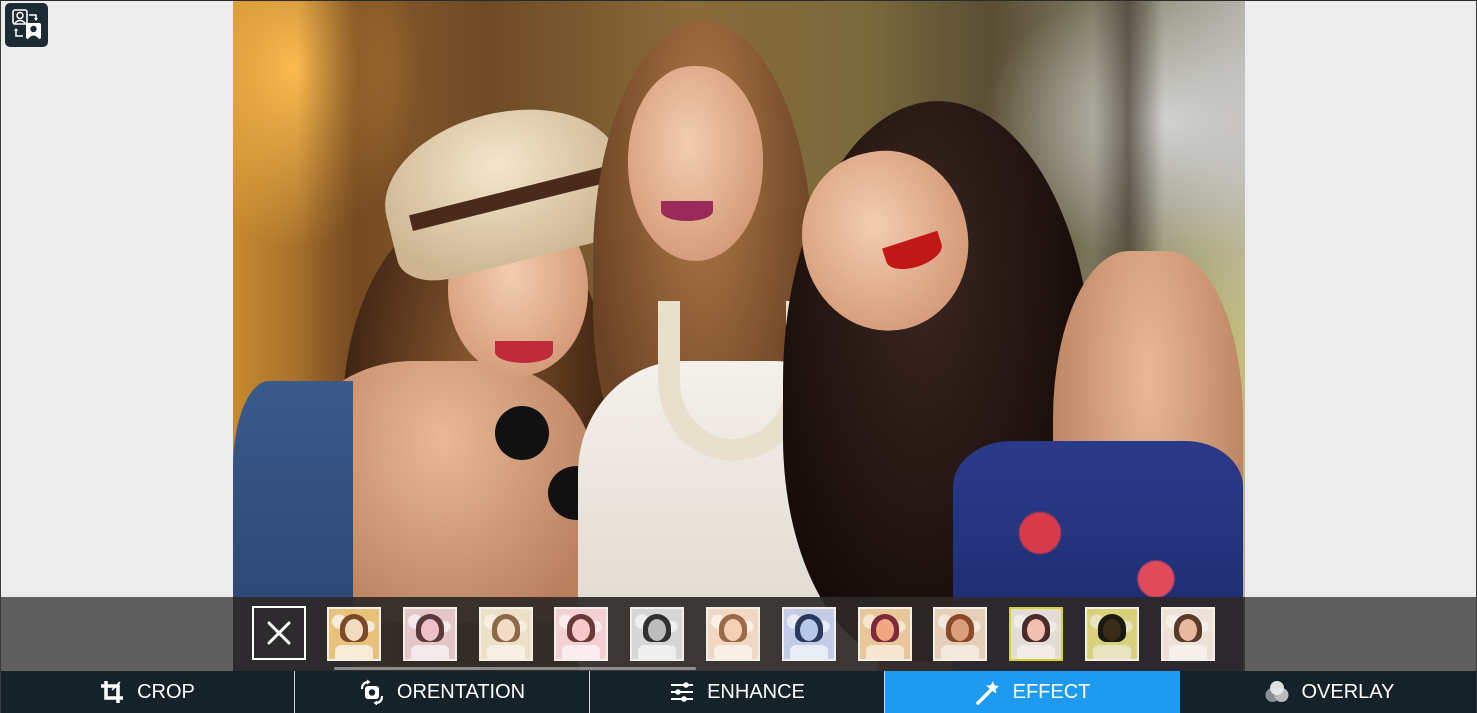 The height and width of the screenshot is (713, 1477). Describe the element at coordinates (756, 691) in the screenshot. I see `tab-enhance-label: ENHANCE` at that location.